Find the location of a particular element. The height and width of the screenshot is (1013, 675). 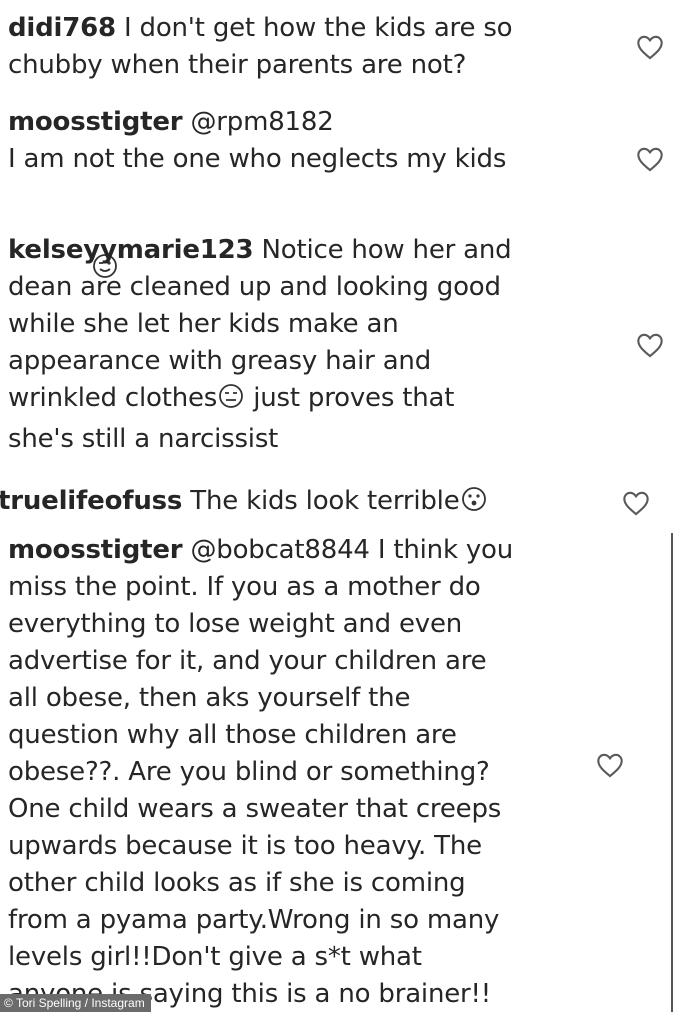

comment-line: didi768 I don't get how the kids are so is located at coordinates (260, 28).